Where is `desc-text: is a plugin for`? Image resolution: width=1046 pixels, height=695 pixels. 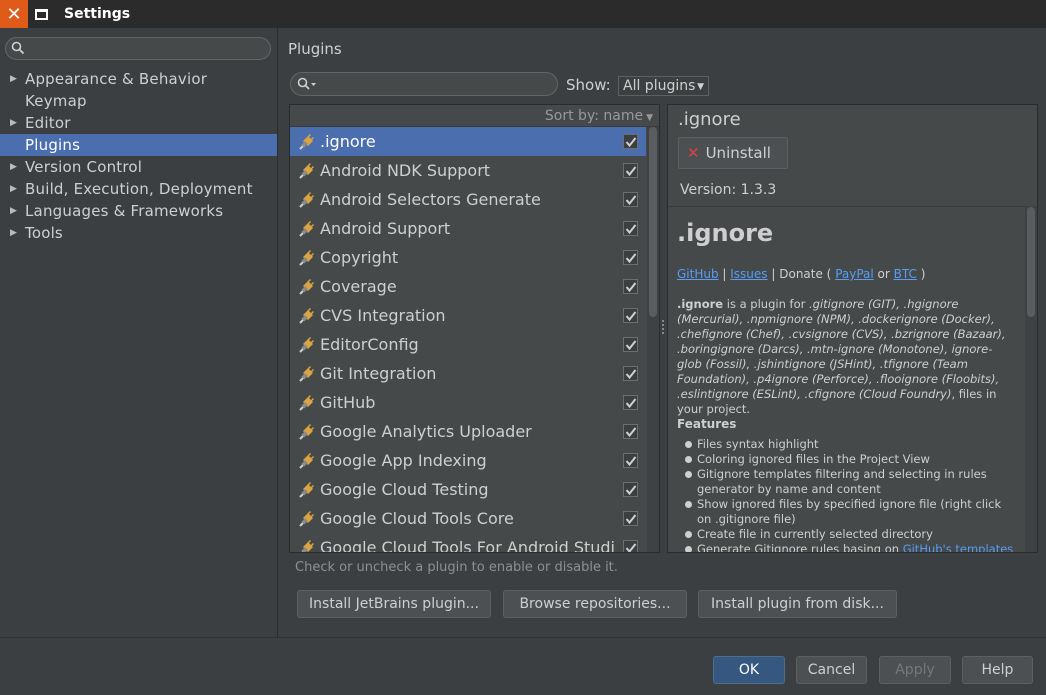
desc-text: is a plugin for is located at coordinates (766, 304).